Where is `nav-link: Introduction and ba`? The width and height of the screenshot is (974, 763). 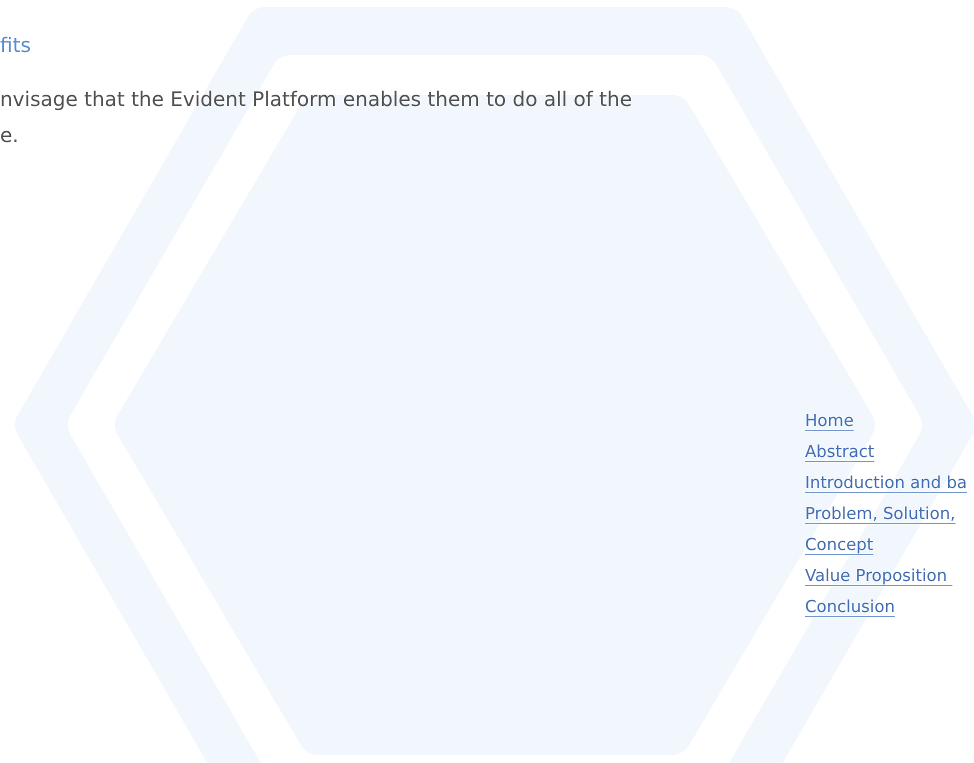
nav-link: Introduction and ba is located at coordinates (886, 483).